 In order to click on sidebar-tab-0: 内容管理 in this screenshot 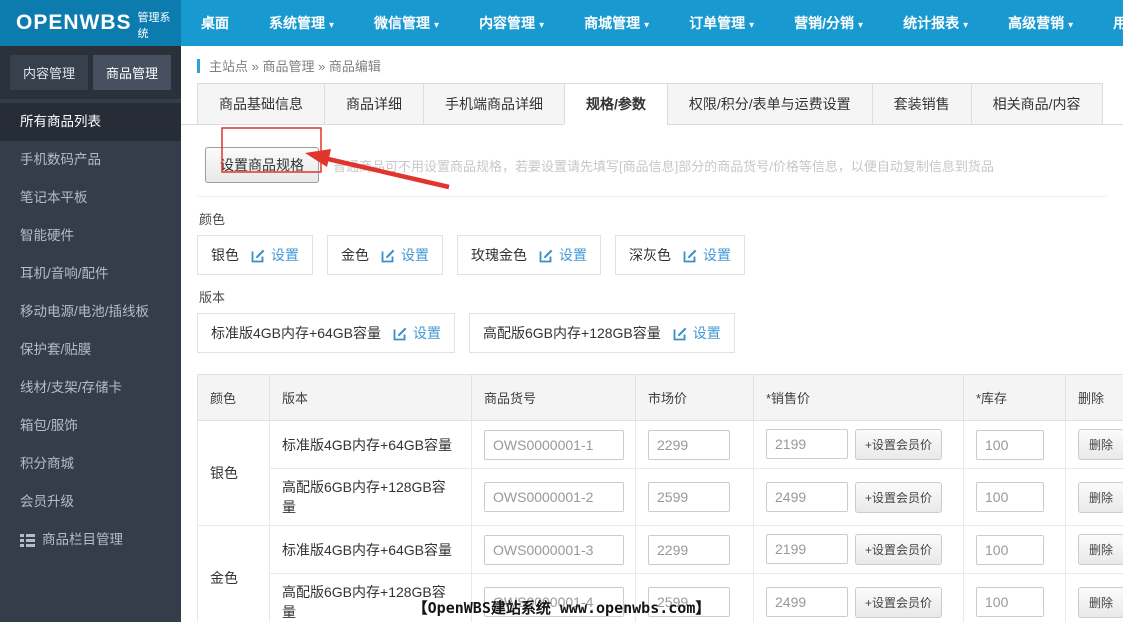, I will do `click(49, 72)`.